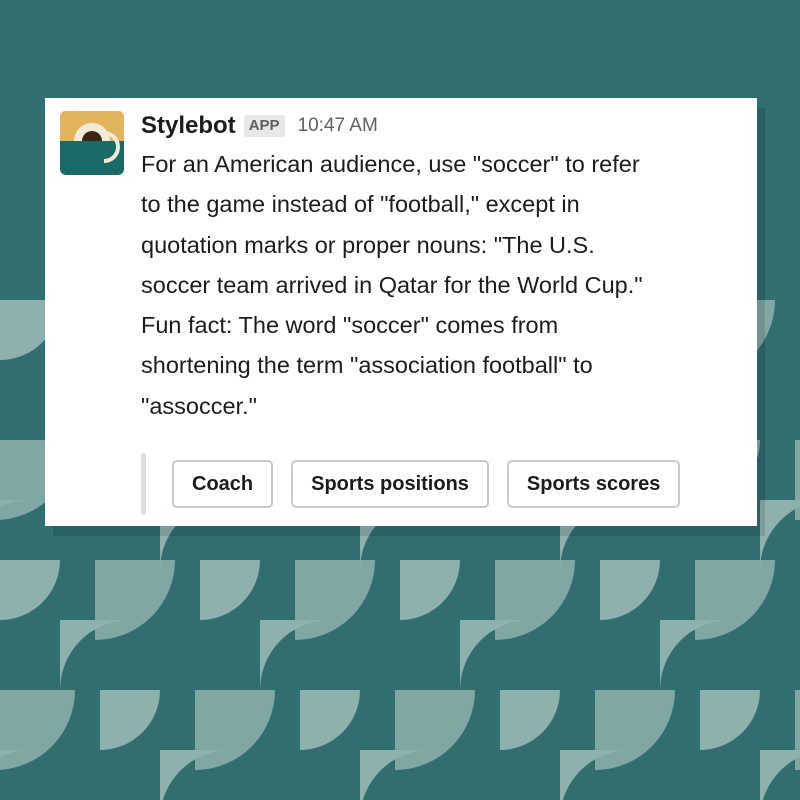  I want to click on action-buttons: Coach Sports positions Sports scores, so click(419, 484).